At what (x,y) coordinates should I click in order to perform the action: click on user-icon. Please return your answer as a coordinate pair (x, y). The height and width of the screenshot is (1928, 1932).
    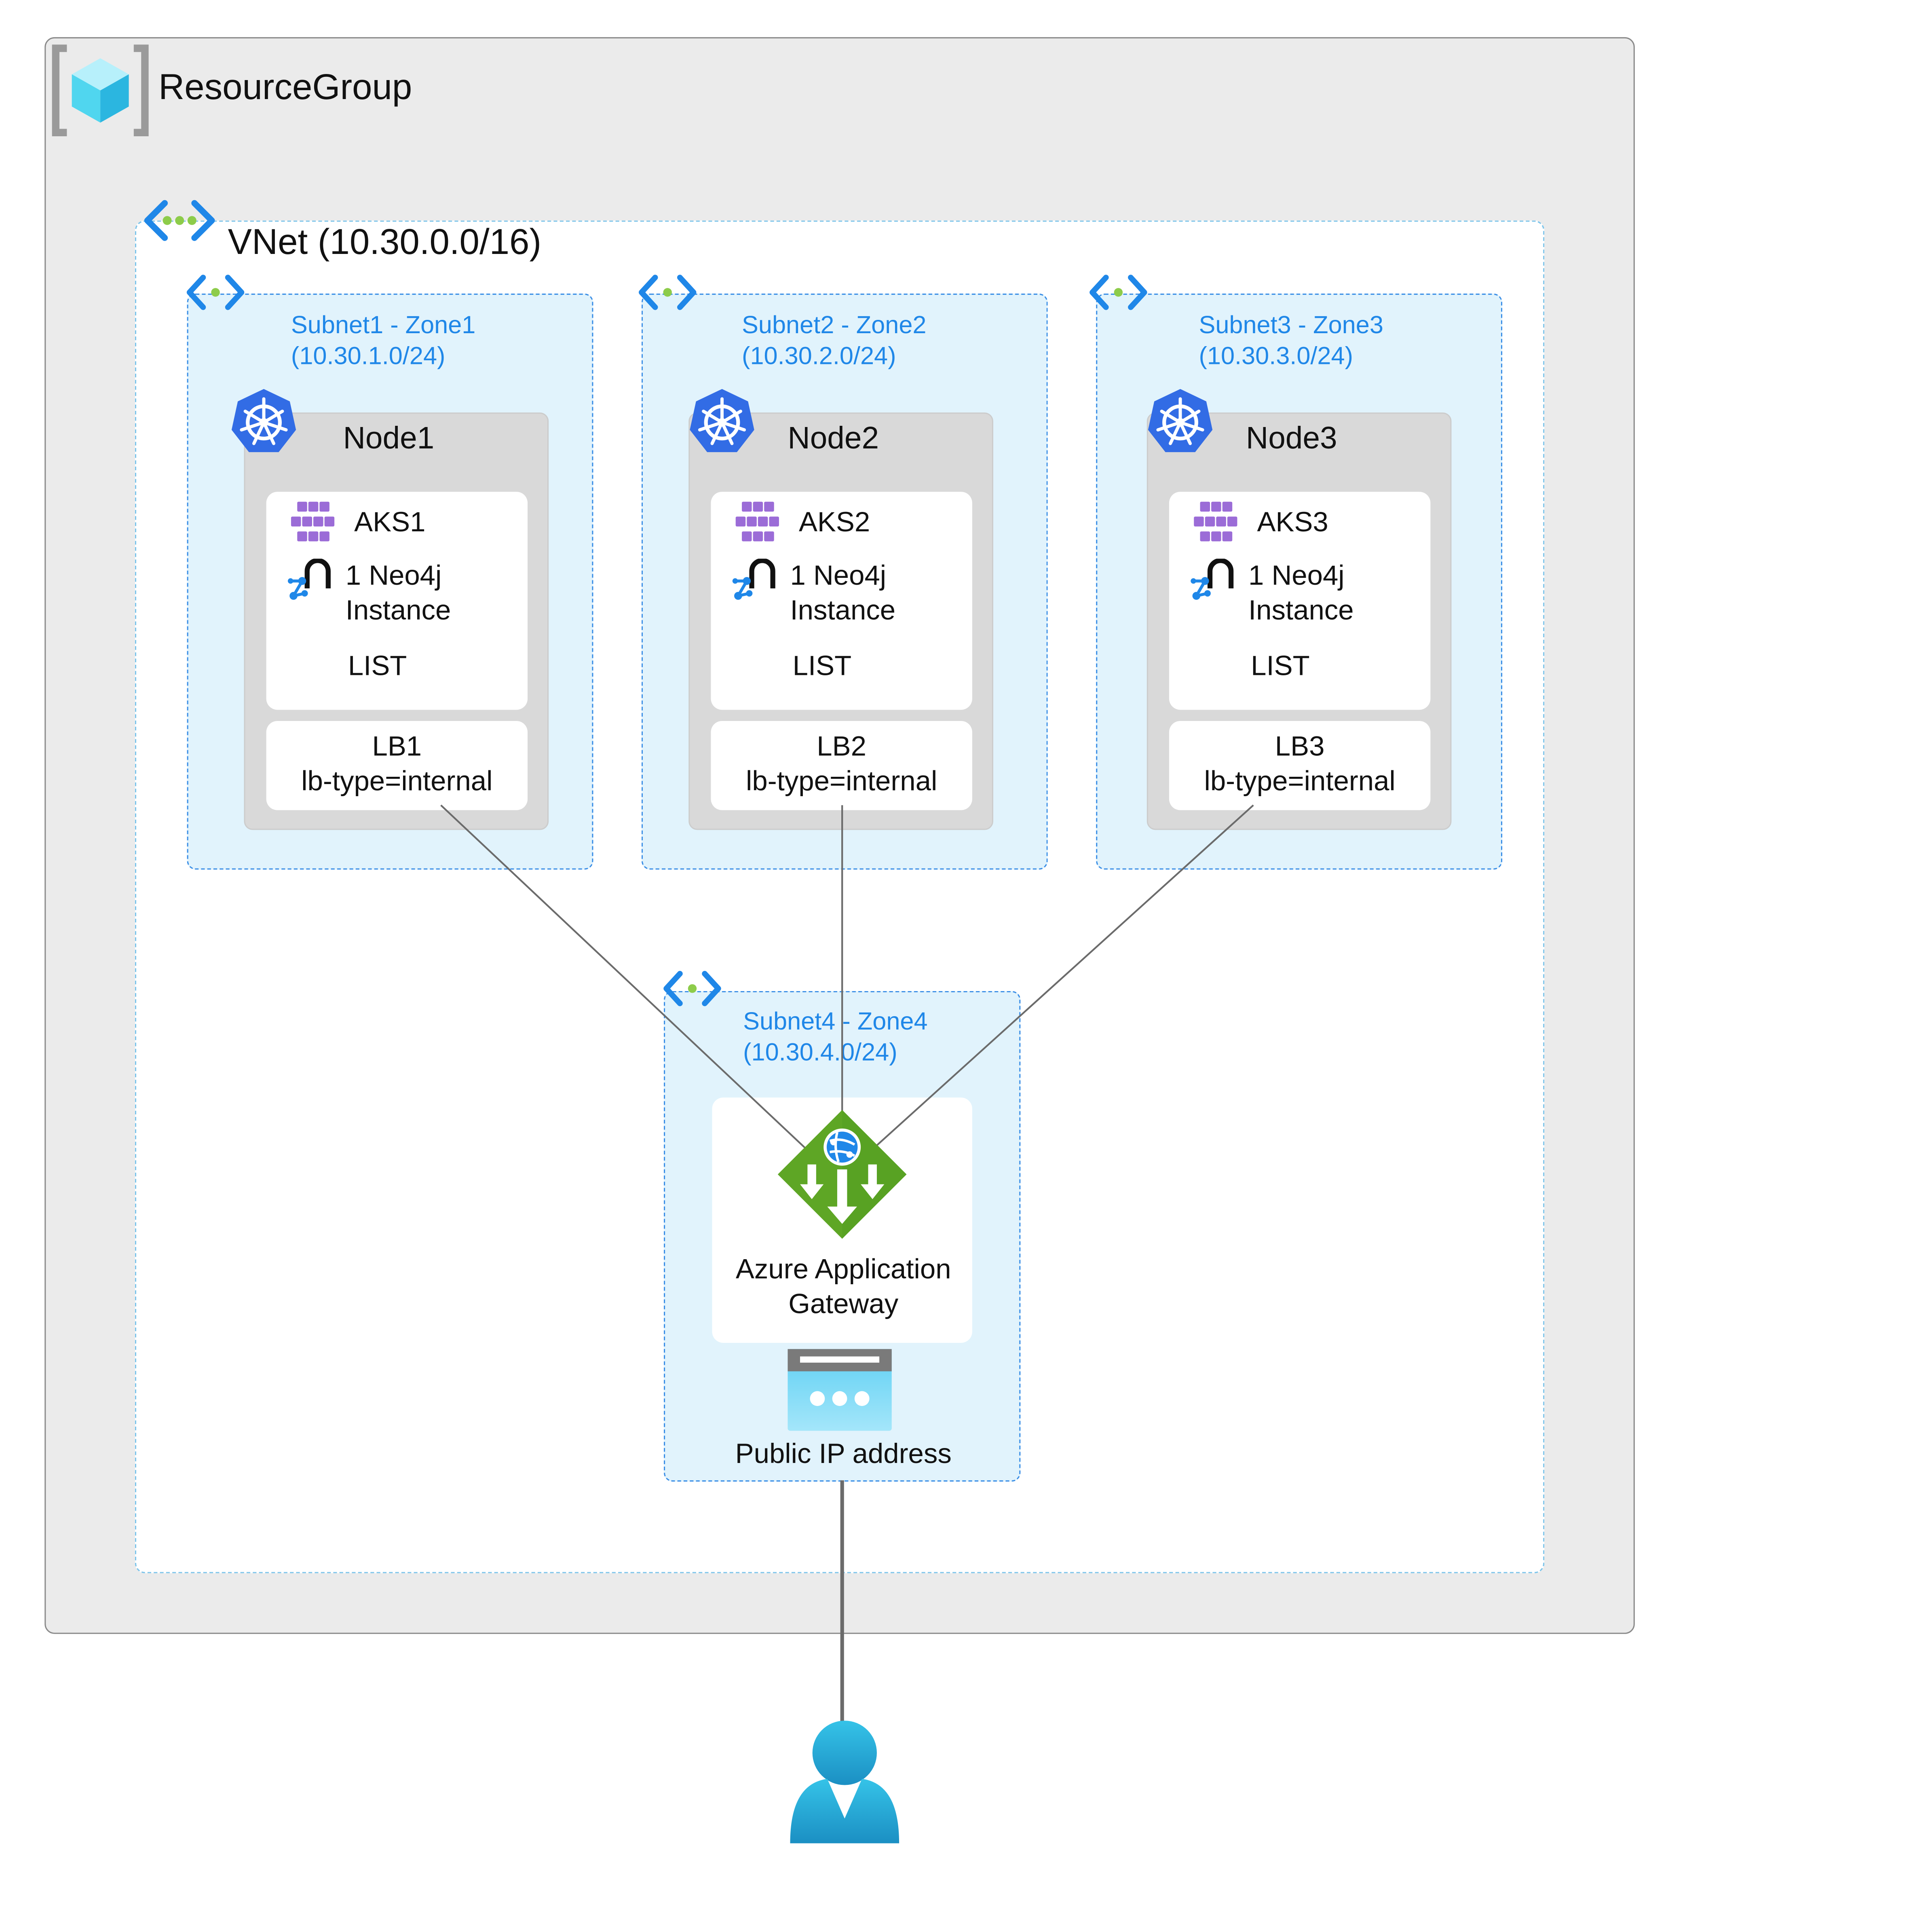
    Looking at the image, I should click on (844, 1782).